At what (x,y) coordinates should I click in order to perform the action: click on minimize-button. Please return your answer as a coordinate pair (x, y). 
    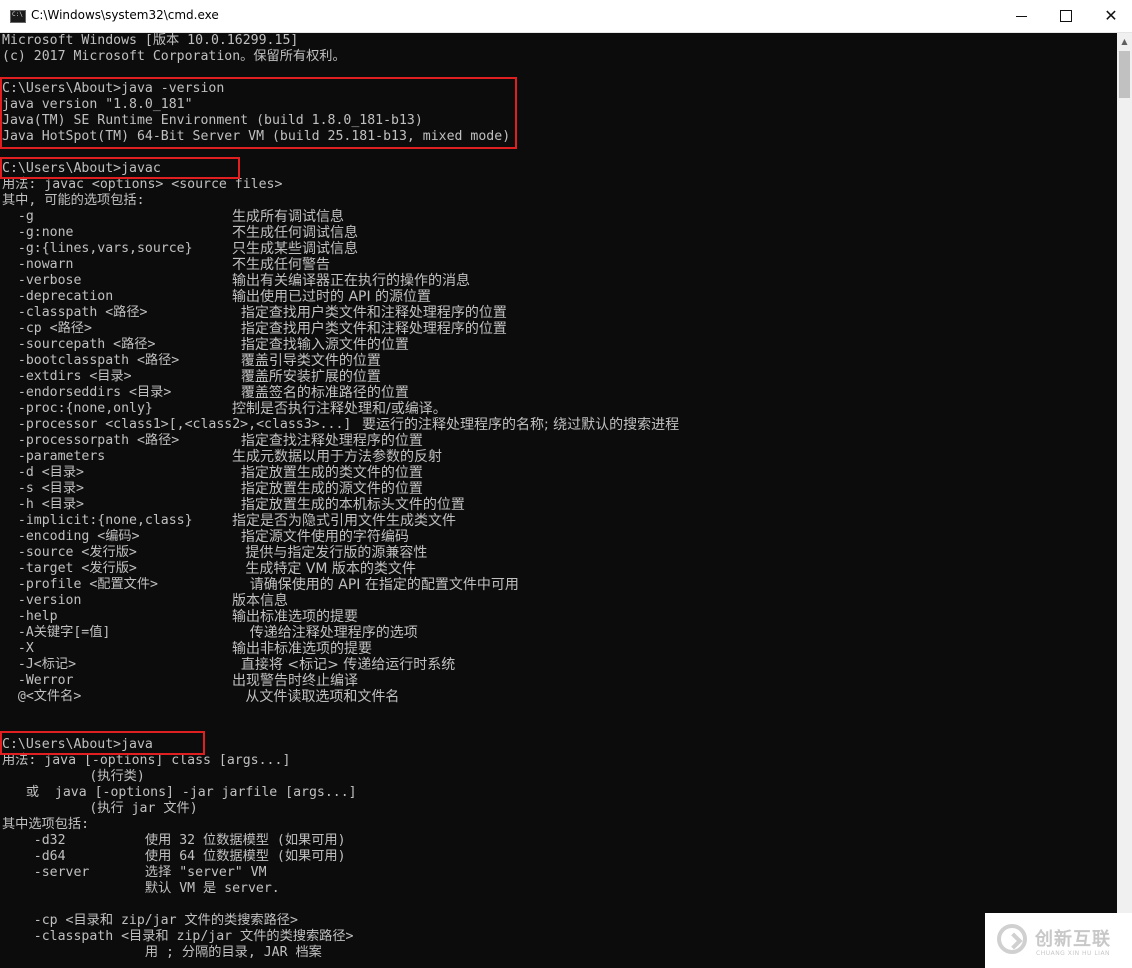
    Looking at the image, I should click on (1021, 16).